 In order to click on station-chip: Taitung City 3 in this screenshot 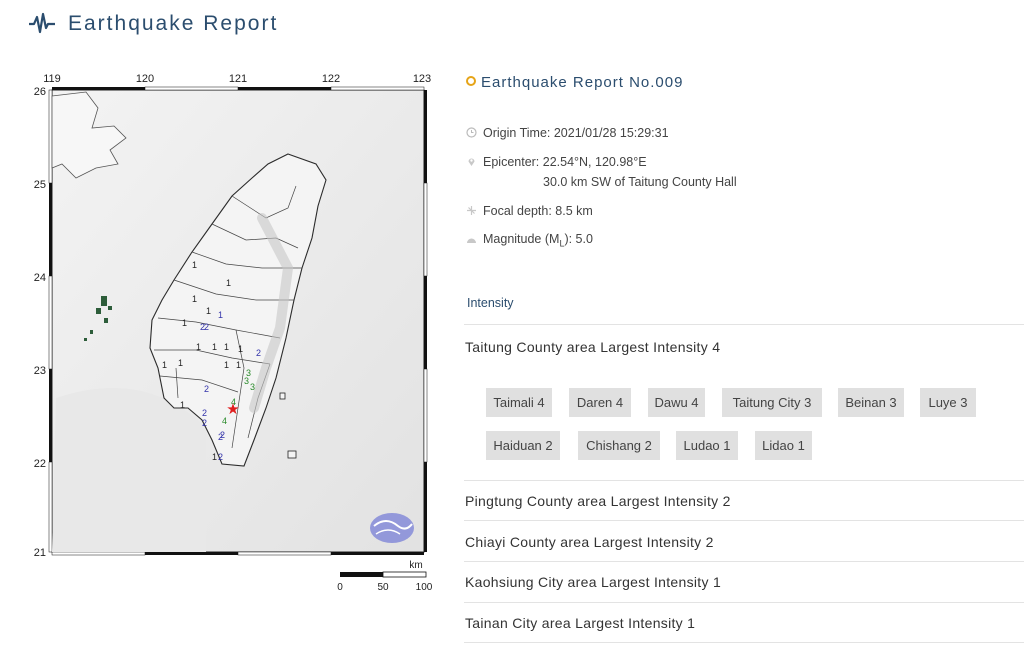, I will do `click(772, 402)`.